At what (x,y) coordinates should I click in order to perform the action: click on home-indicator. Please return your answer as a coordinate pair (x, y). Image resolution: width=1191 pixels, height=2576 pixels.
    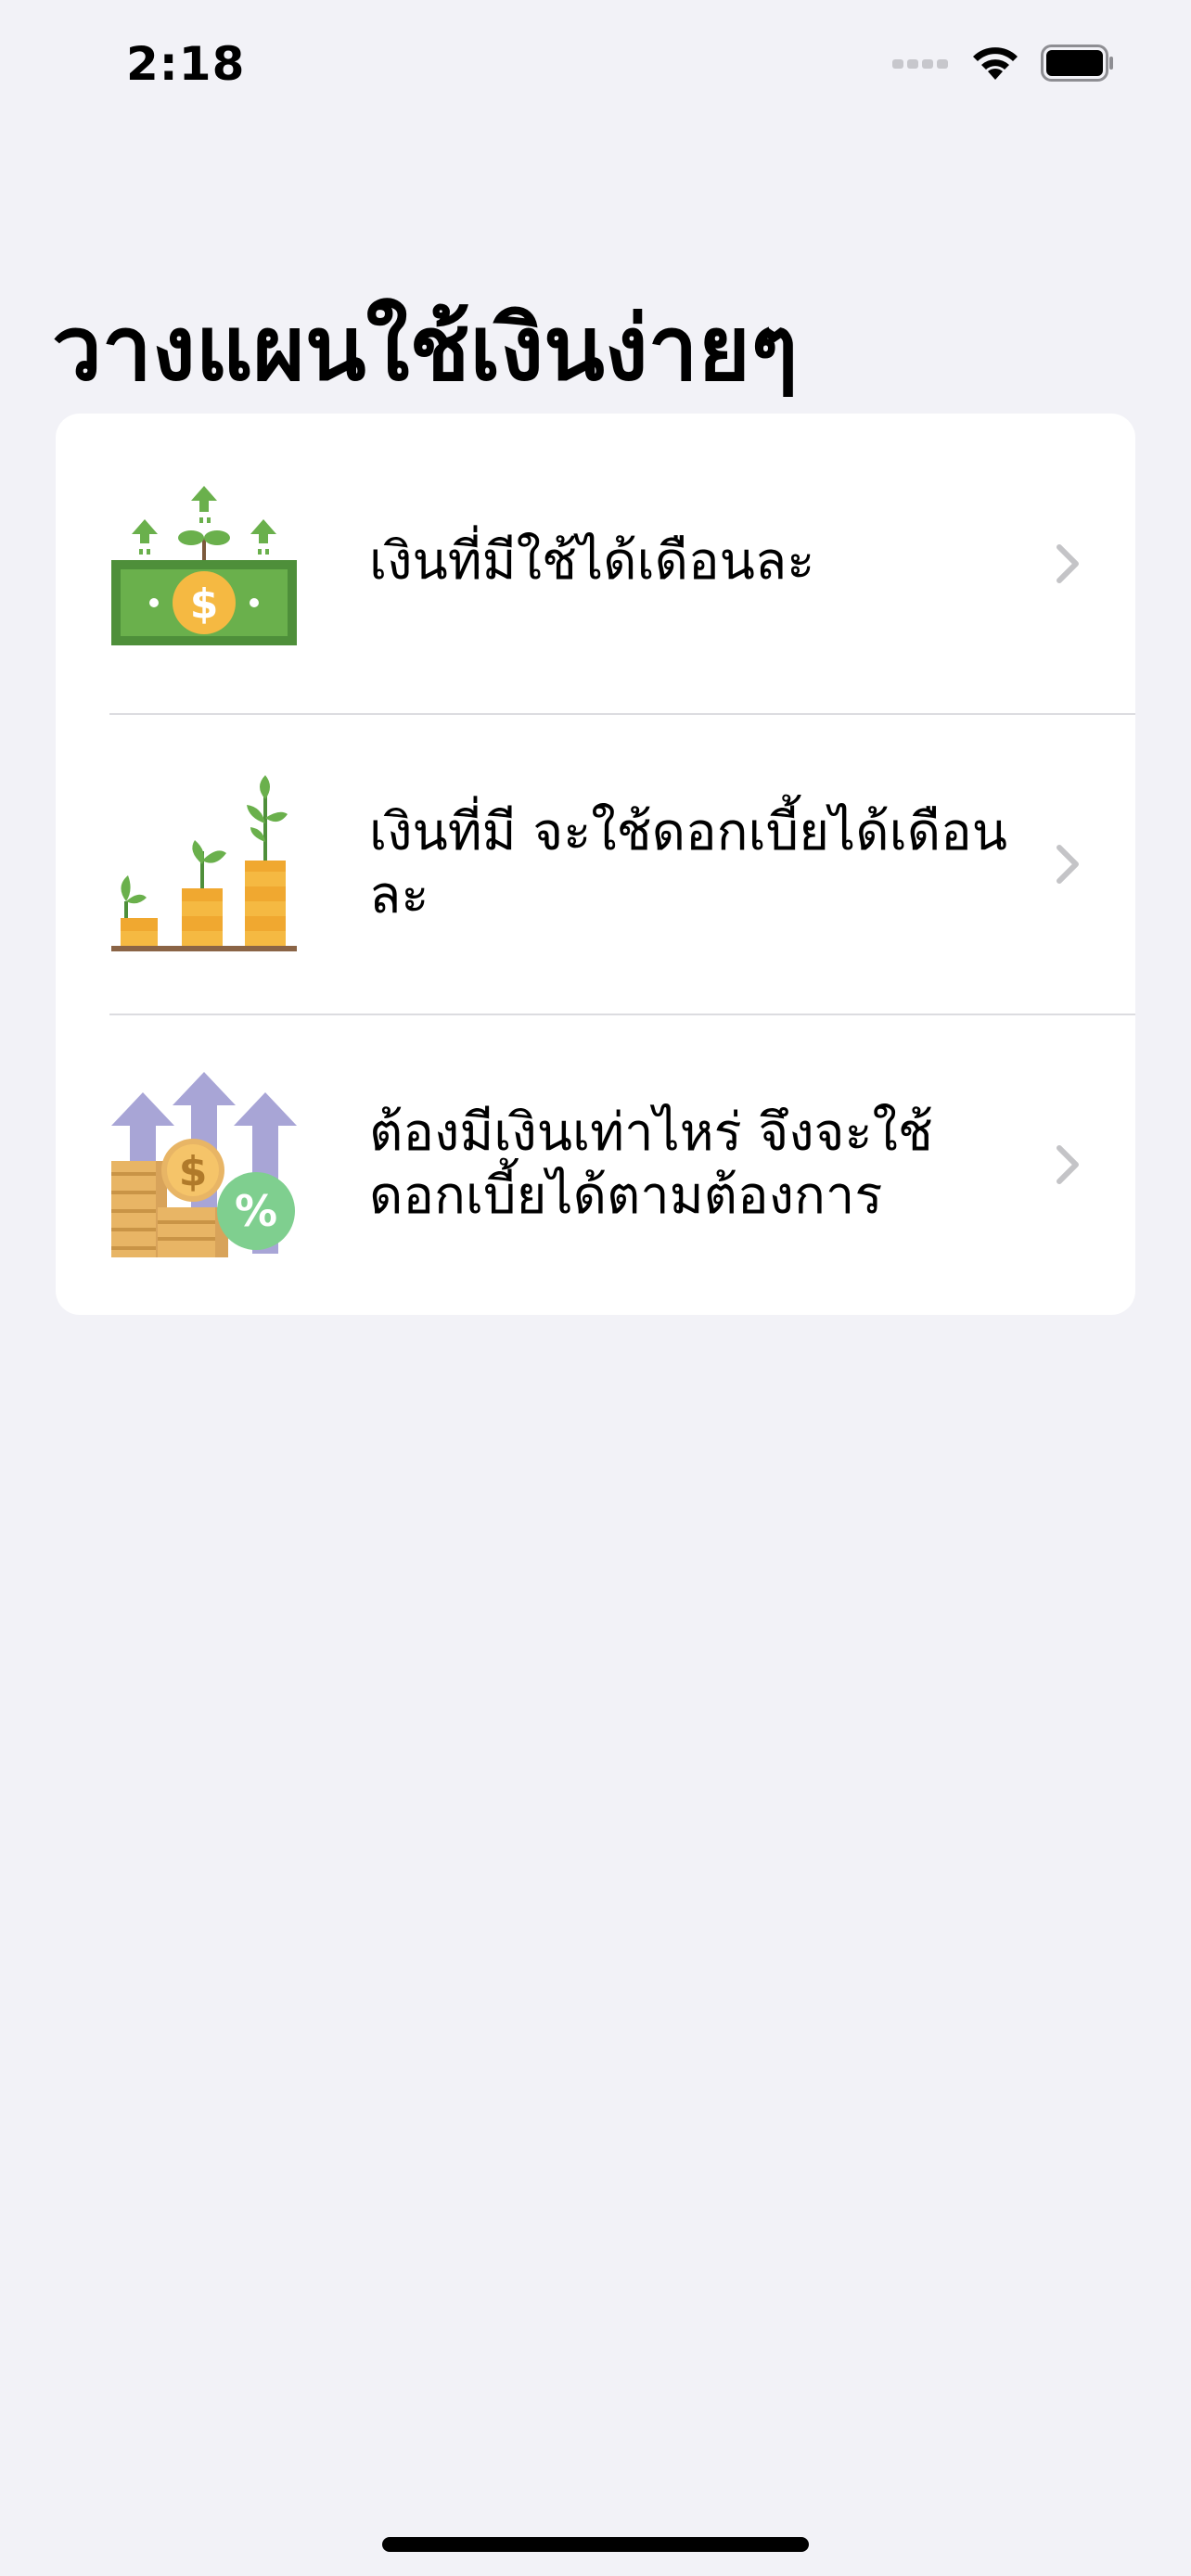
    Looking at the image, I should click on (595, 2544).